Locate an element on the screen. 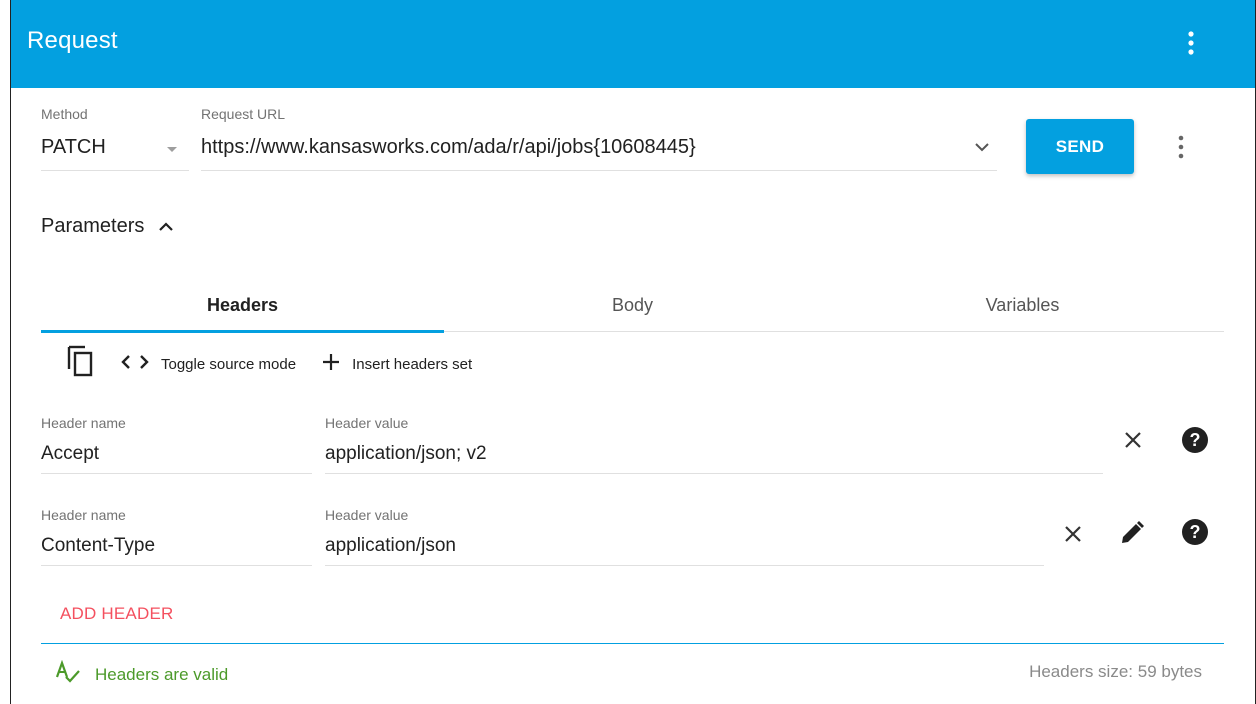  copy-button is located at coordinates (80, 364).